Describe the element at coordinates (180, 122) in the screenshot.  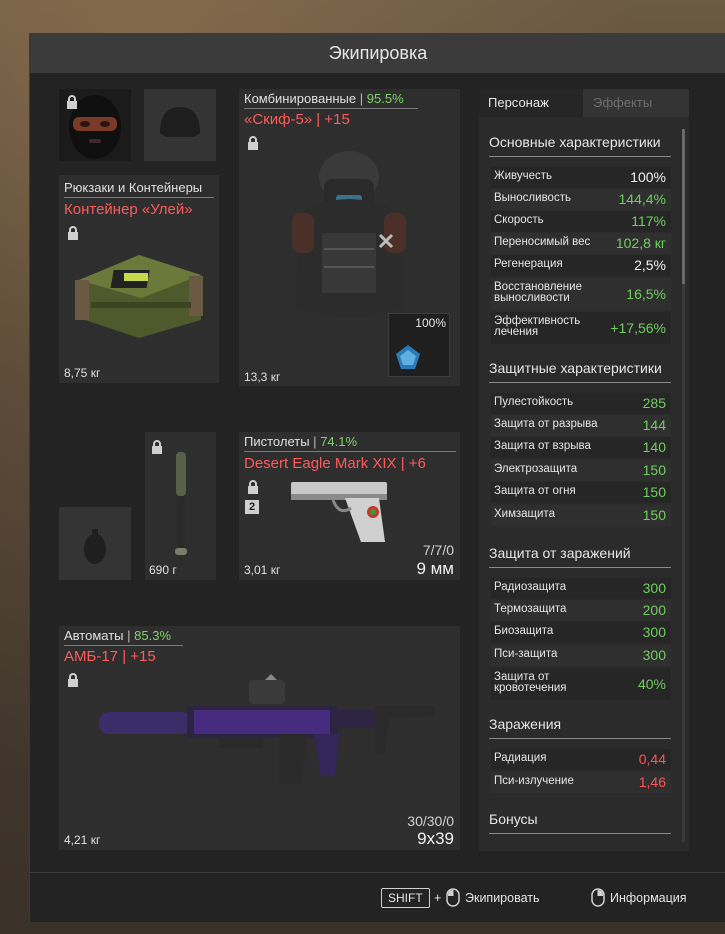
I see `helmet-silhouette-icon` at that location.